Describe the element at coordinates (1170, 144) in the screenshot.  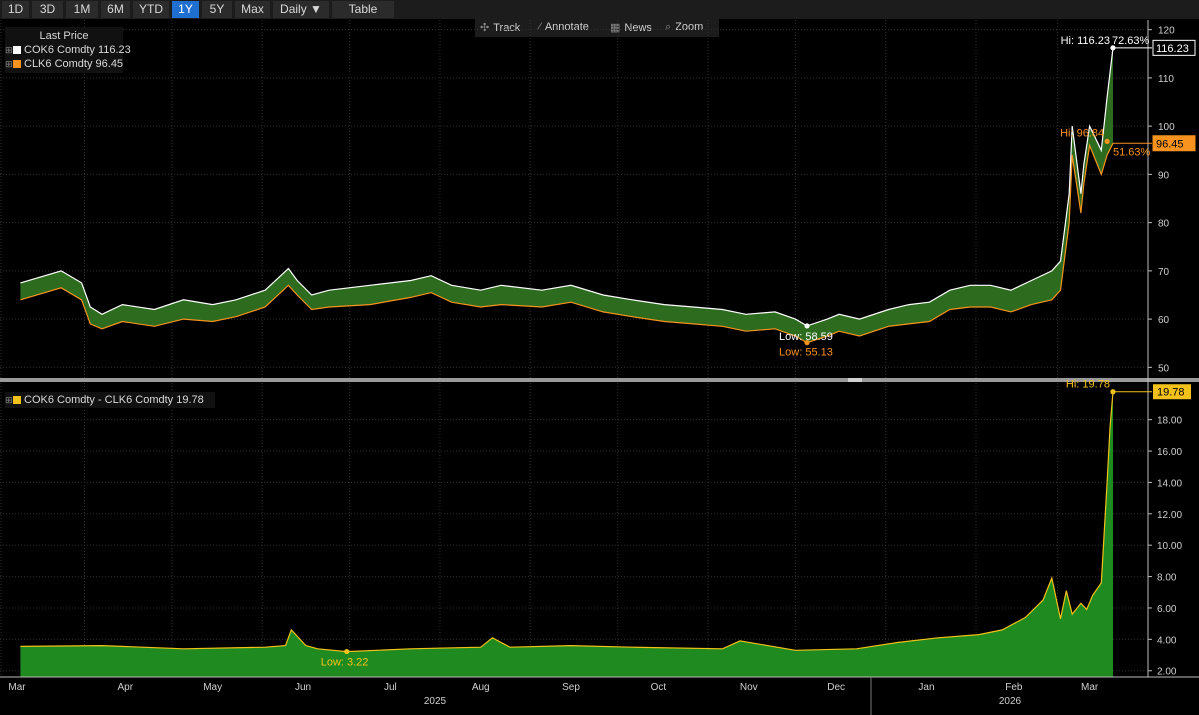
I see `clk6-last-tag-text: 96.45` at that location.